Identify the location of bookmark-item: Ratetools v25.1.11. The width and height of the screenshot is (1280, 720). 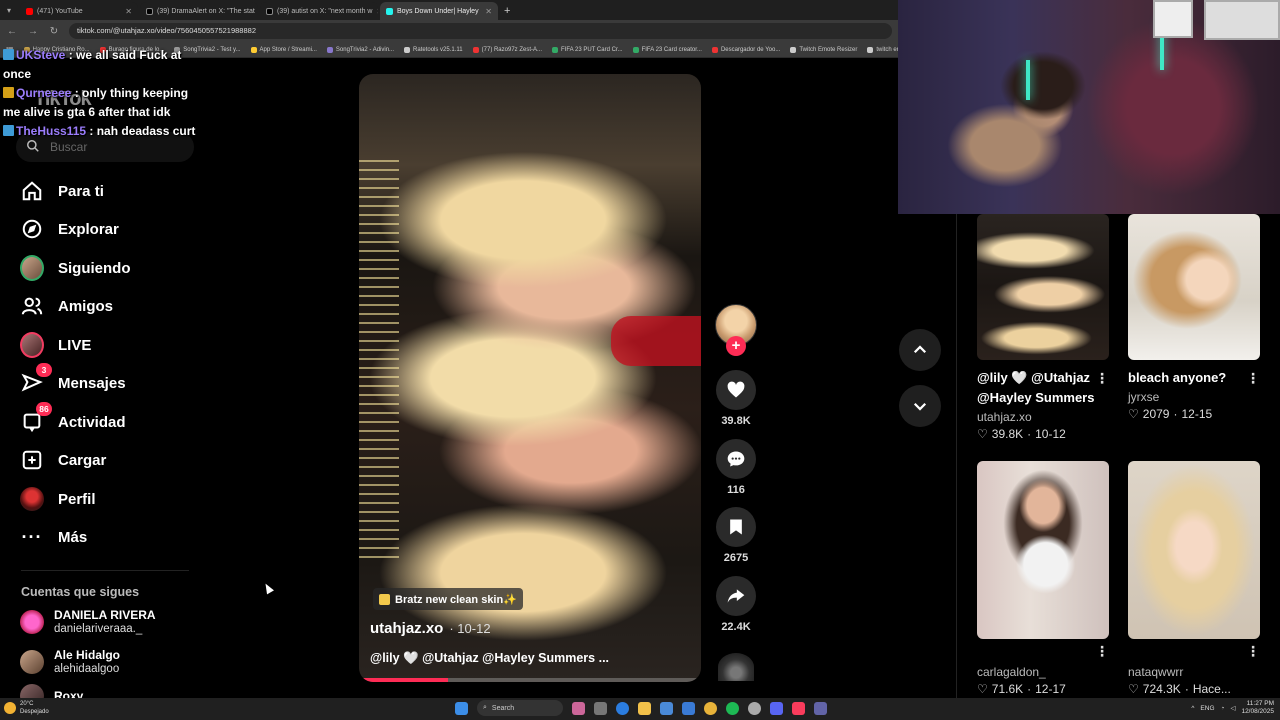
(433, 49).